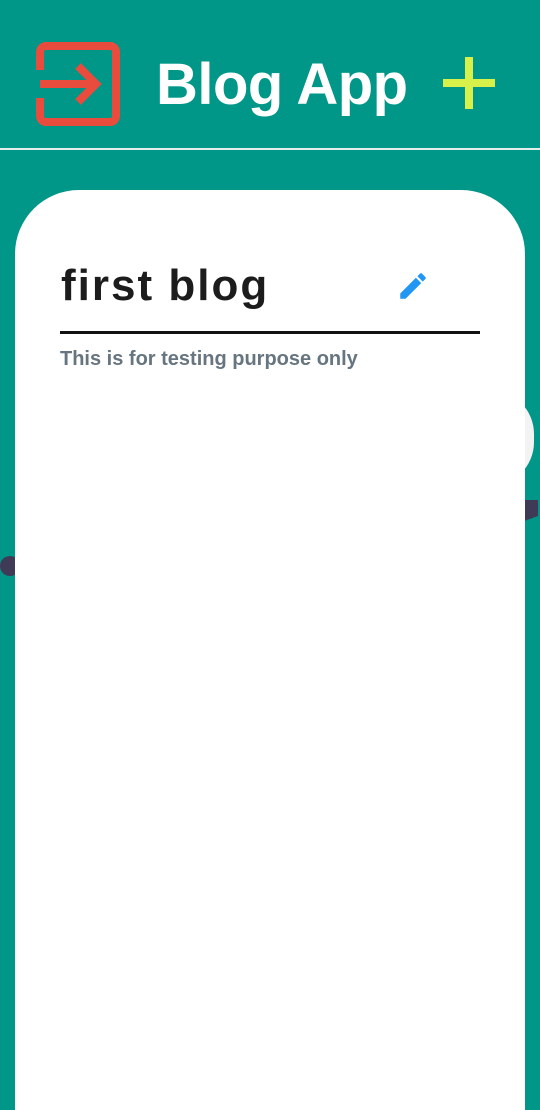  I want to click on logout-button, so click(78, 84).